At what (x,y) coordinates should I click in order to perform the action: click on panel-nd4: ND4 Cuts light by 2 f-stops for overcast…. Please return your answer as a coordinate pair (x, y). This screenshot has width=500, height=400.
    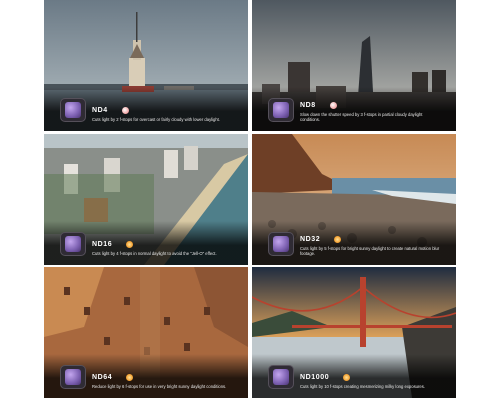
    Looking at the image, I should click on (146, 65).